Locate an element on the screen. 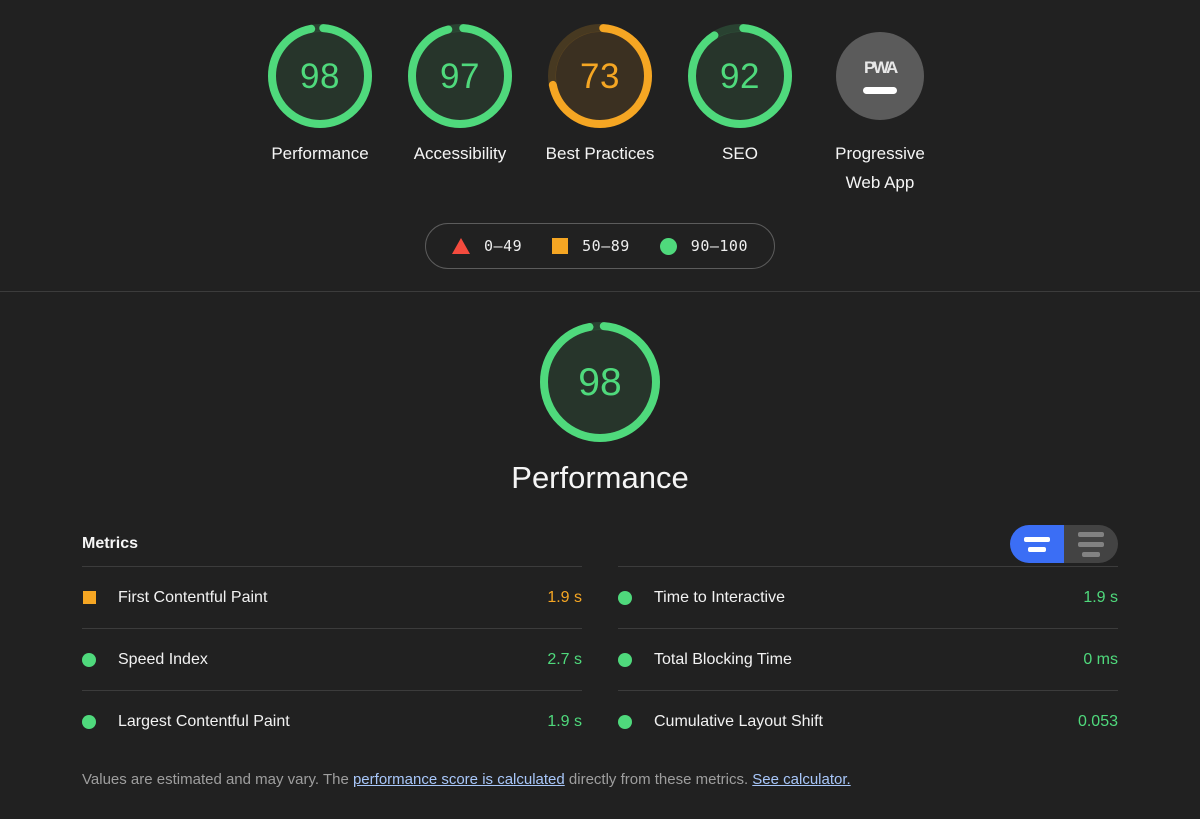 Image resolution: width=1200 pixels, height=819 pixels. legend-item-fail: 0–49 is located at coordinates (487, 246).